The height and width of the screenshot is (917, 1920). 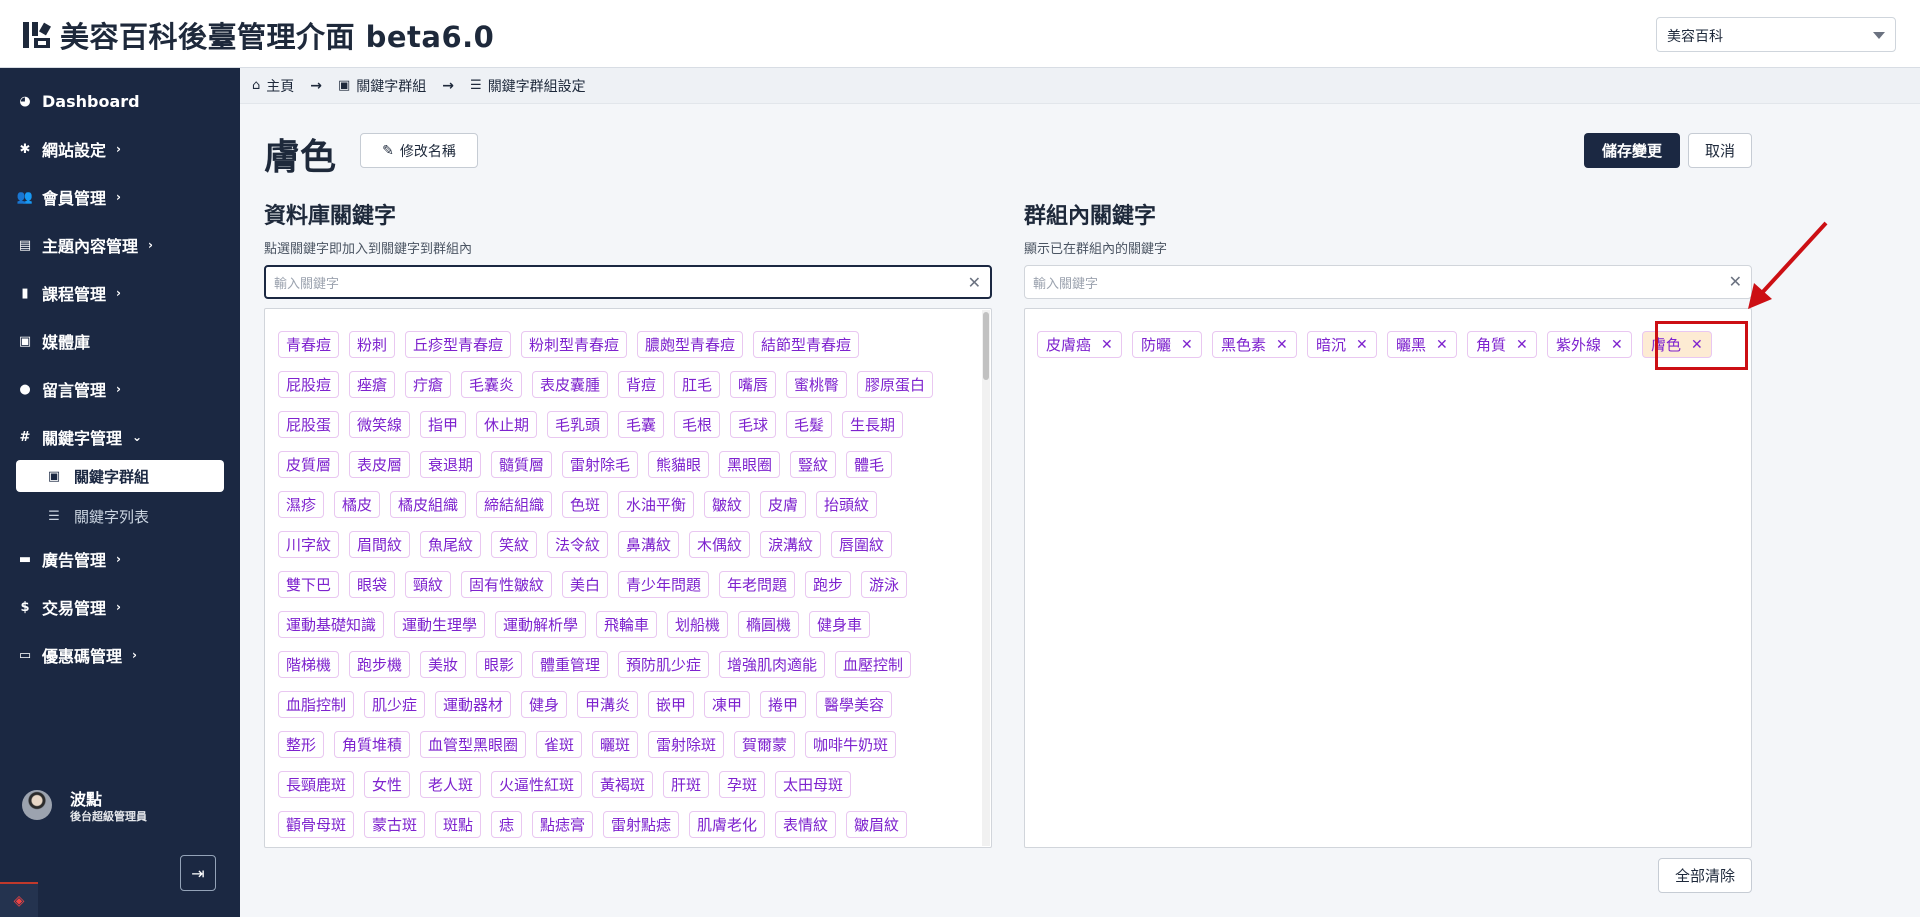 What do you see at coordinates (559, 744) in the screenshot?
I see `db-keyword-tag: 雀斑` at bounding box center [559, 744].